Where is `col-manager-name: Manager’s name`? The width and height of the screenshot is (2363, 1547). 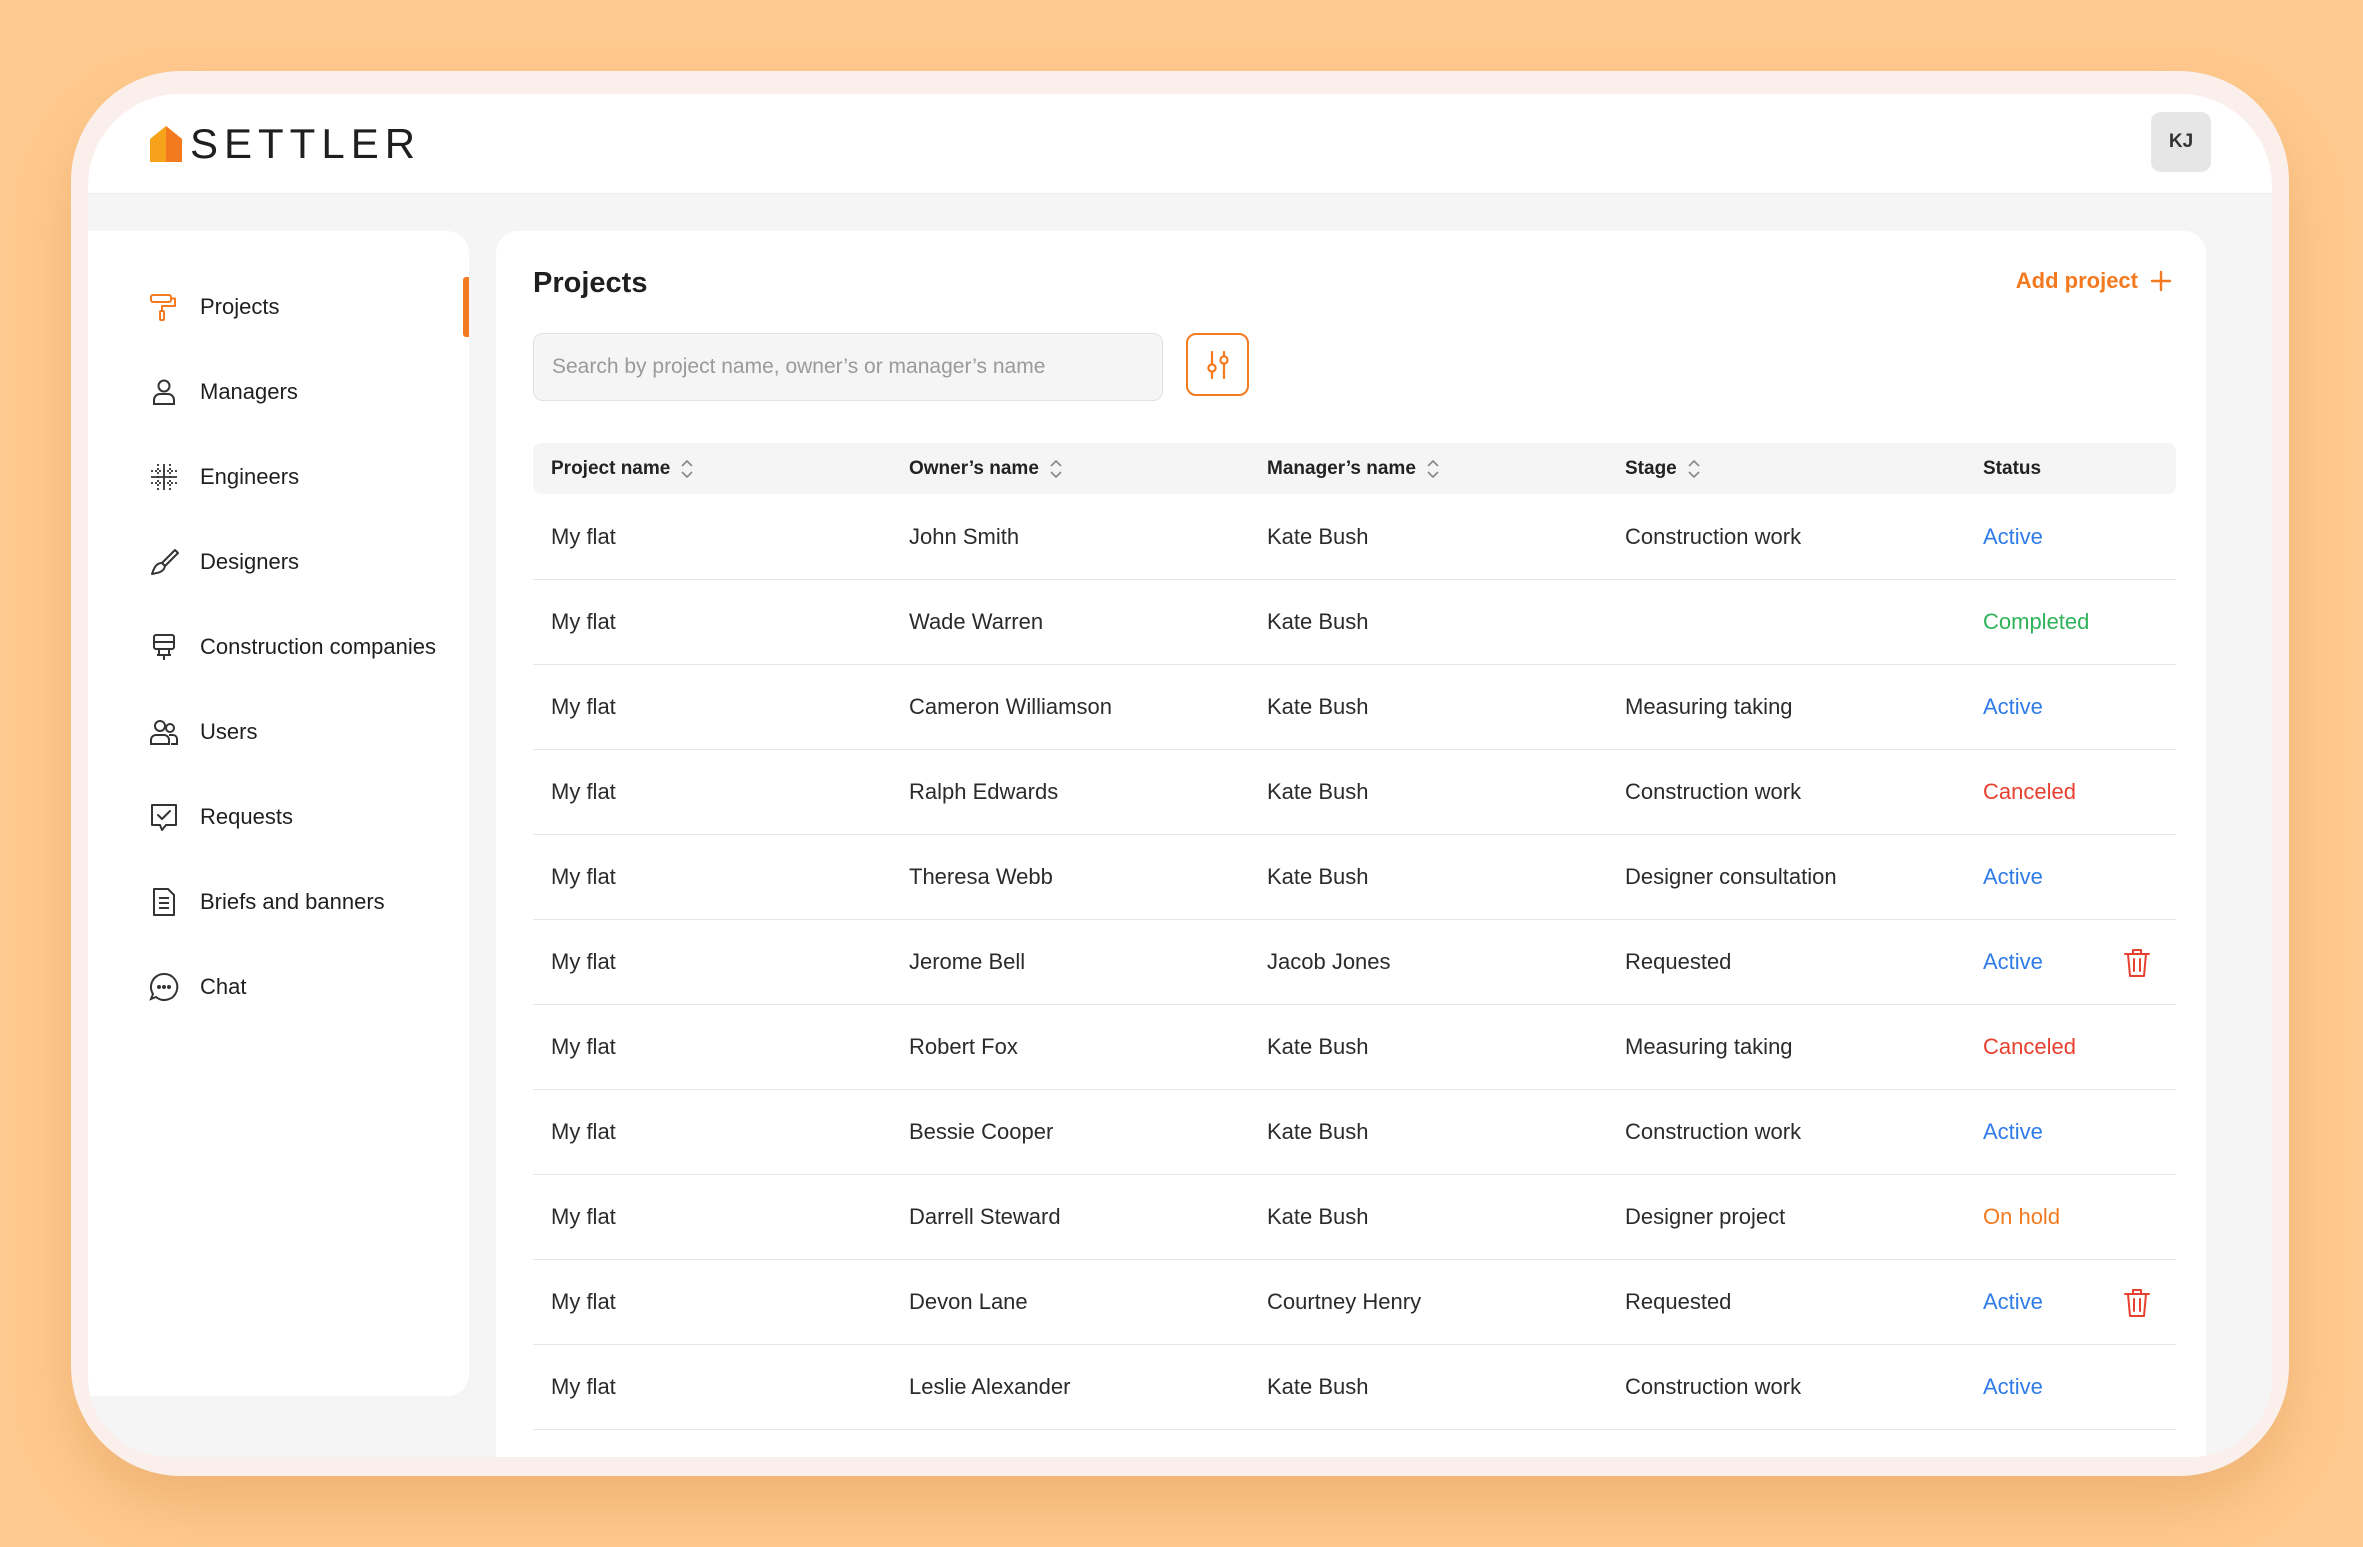
col-manager-name: Manager’s name is located at coordinates (1353, 468).